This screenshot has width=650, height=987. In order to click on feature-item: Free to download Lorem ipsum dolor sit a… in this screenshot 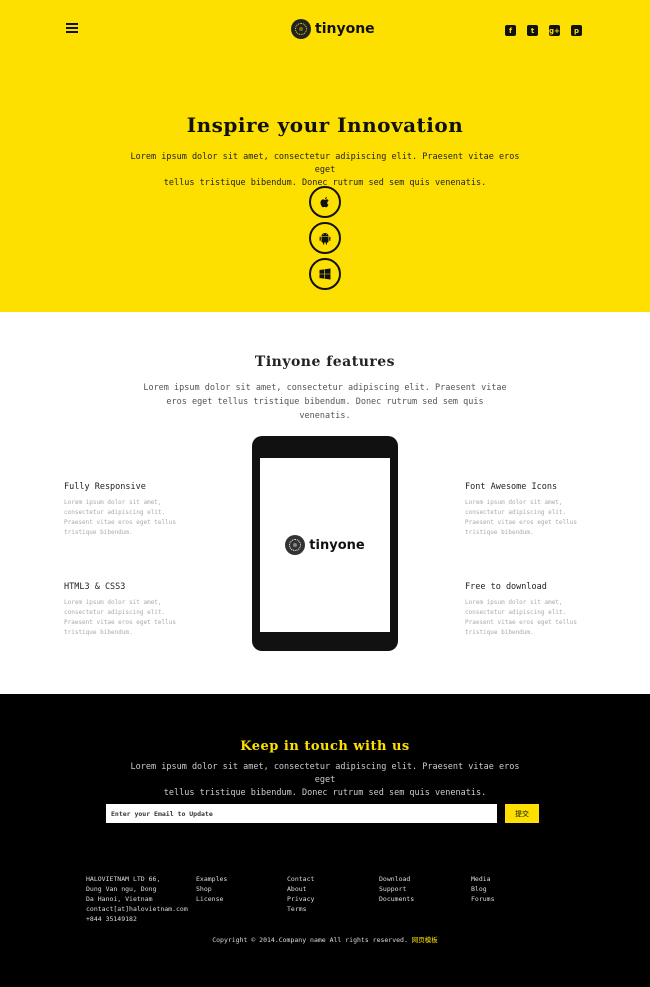, I will do `click(525, 610)`.